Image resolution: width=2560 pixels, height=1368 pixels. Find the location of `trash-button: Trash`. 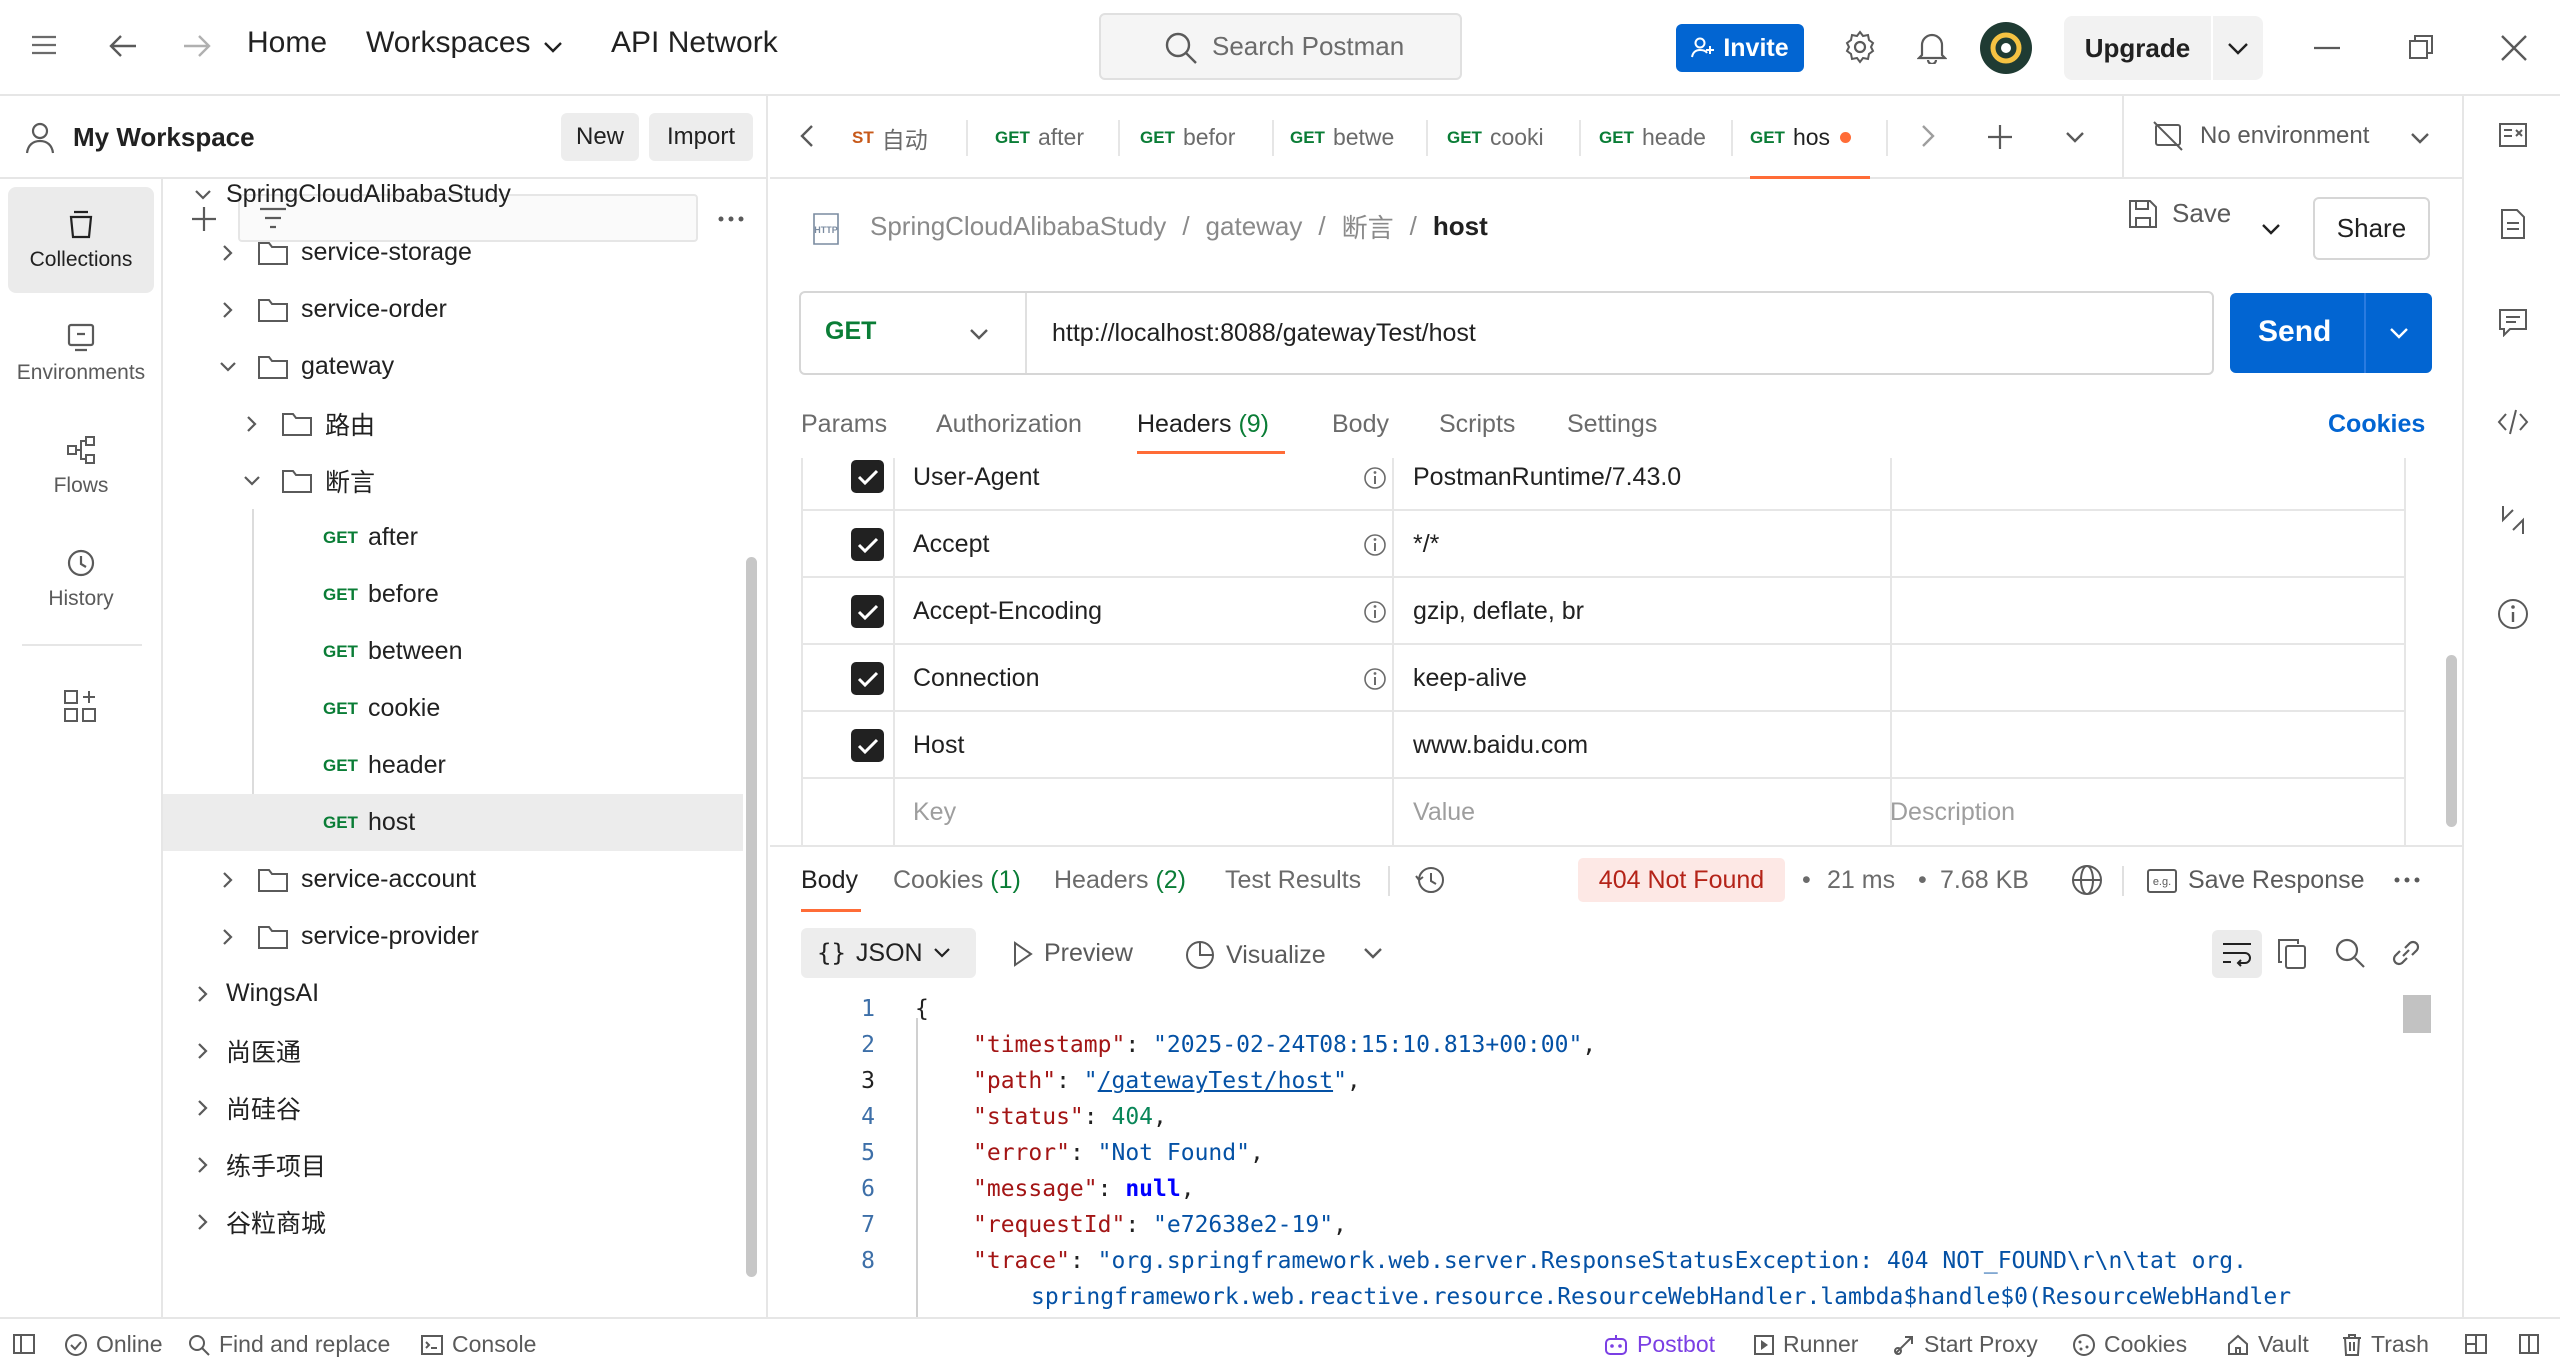

trash-button: Trash is located at coordinates (2385, 1344).